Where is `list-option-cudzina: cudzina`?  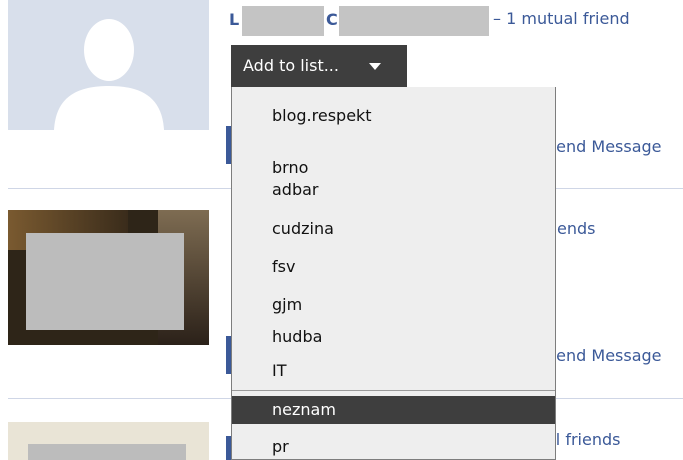
list-option-cudzina: cudzina is located at coordinates (393, 229).